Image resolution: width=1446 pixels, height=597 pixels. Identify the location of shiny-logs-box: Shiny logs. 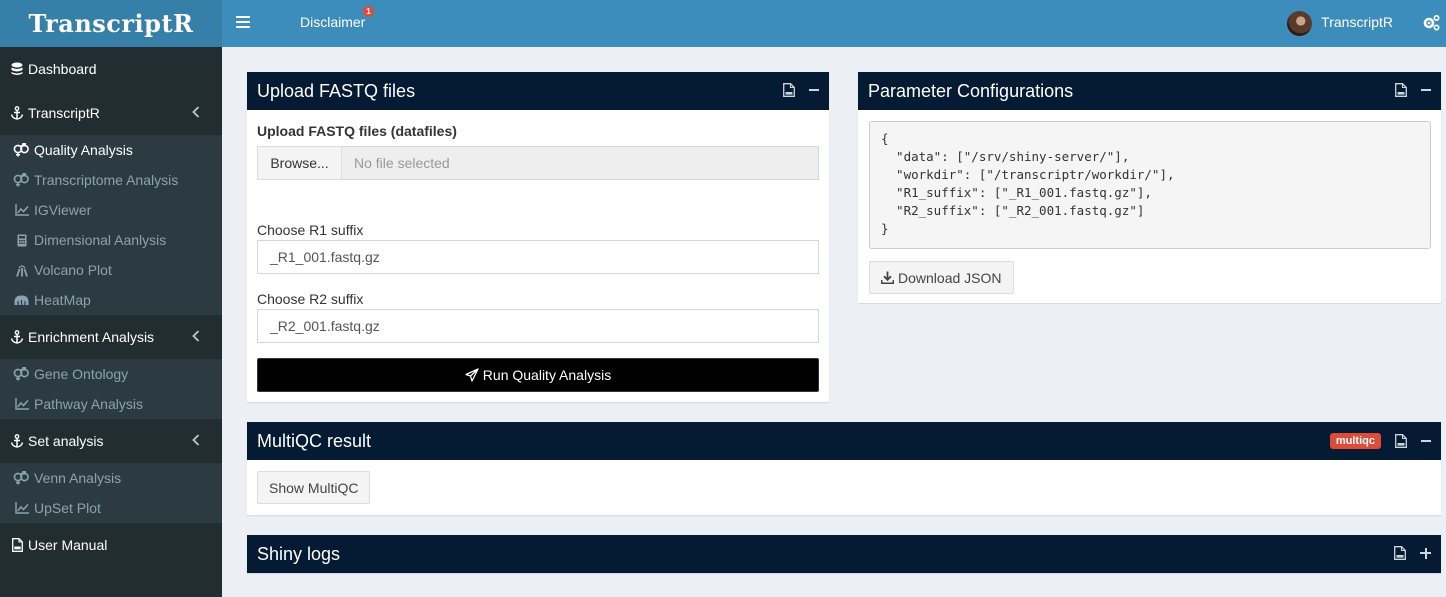
(844, 554).